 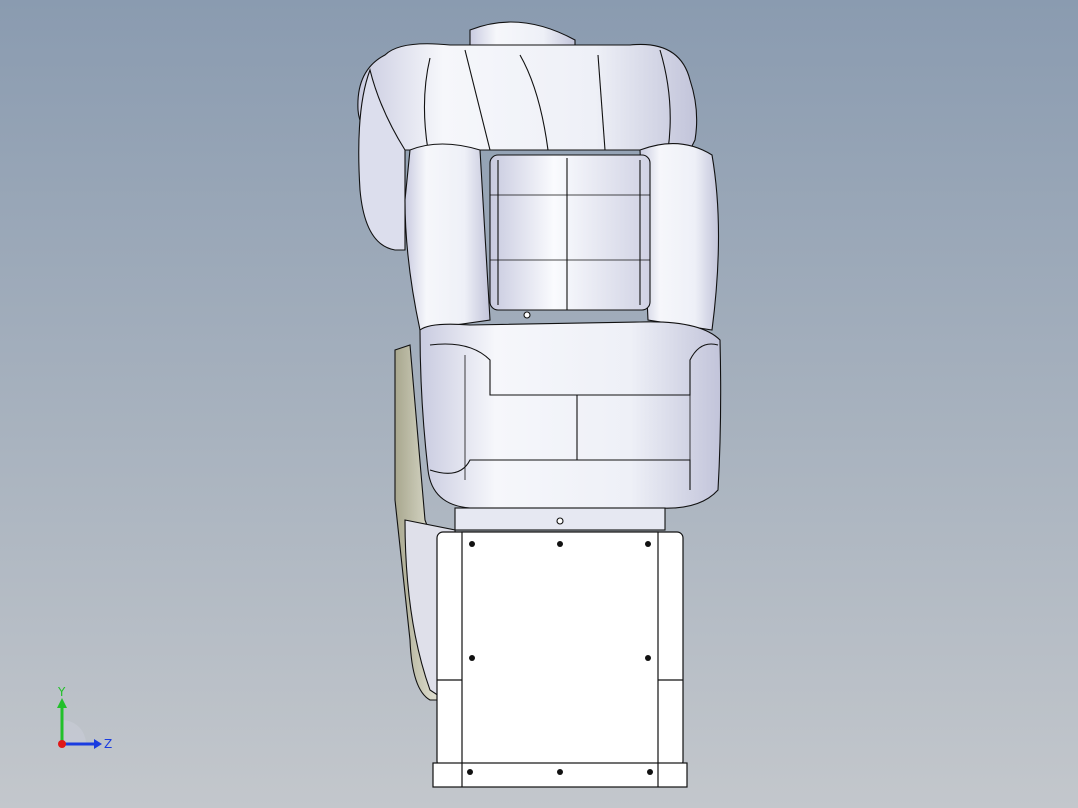 I want to click on elbow-joint, so click(x=562, y=237).